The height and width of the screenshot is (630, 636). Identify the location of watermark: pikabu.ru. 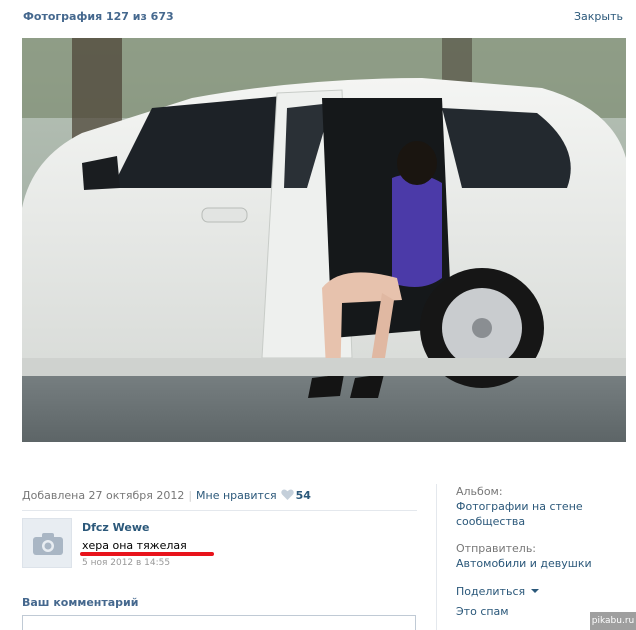
(613, 621).